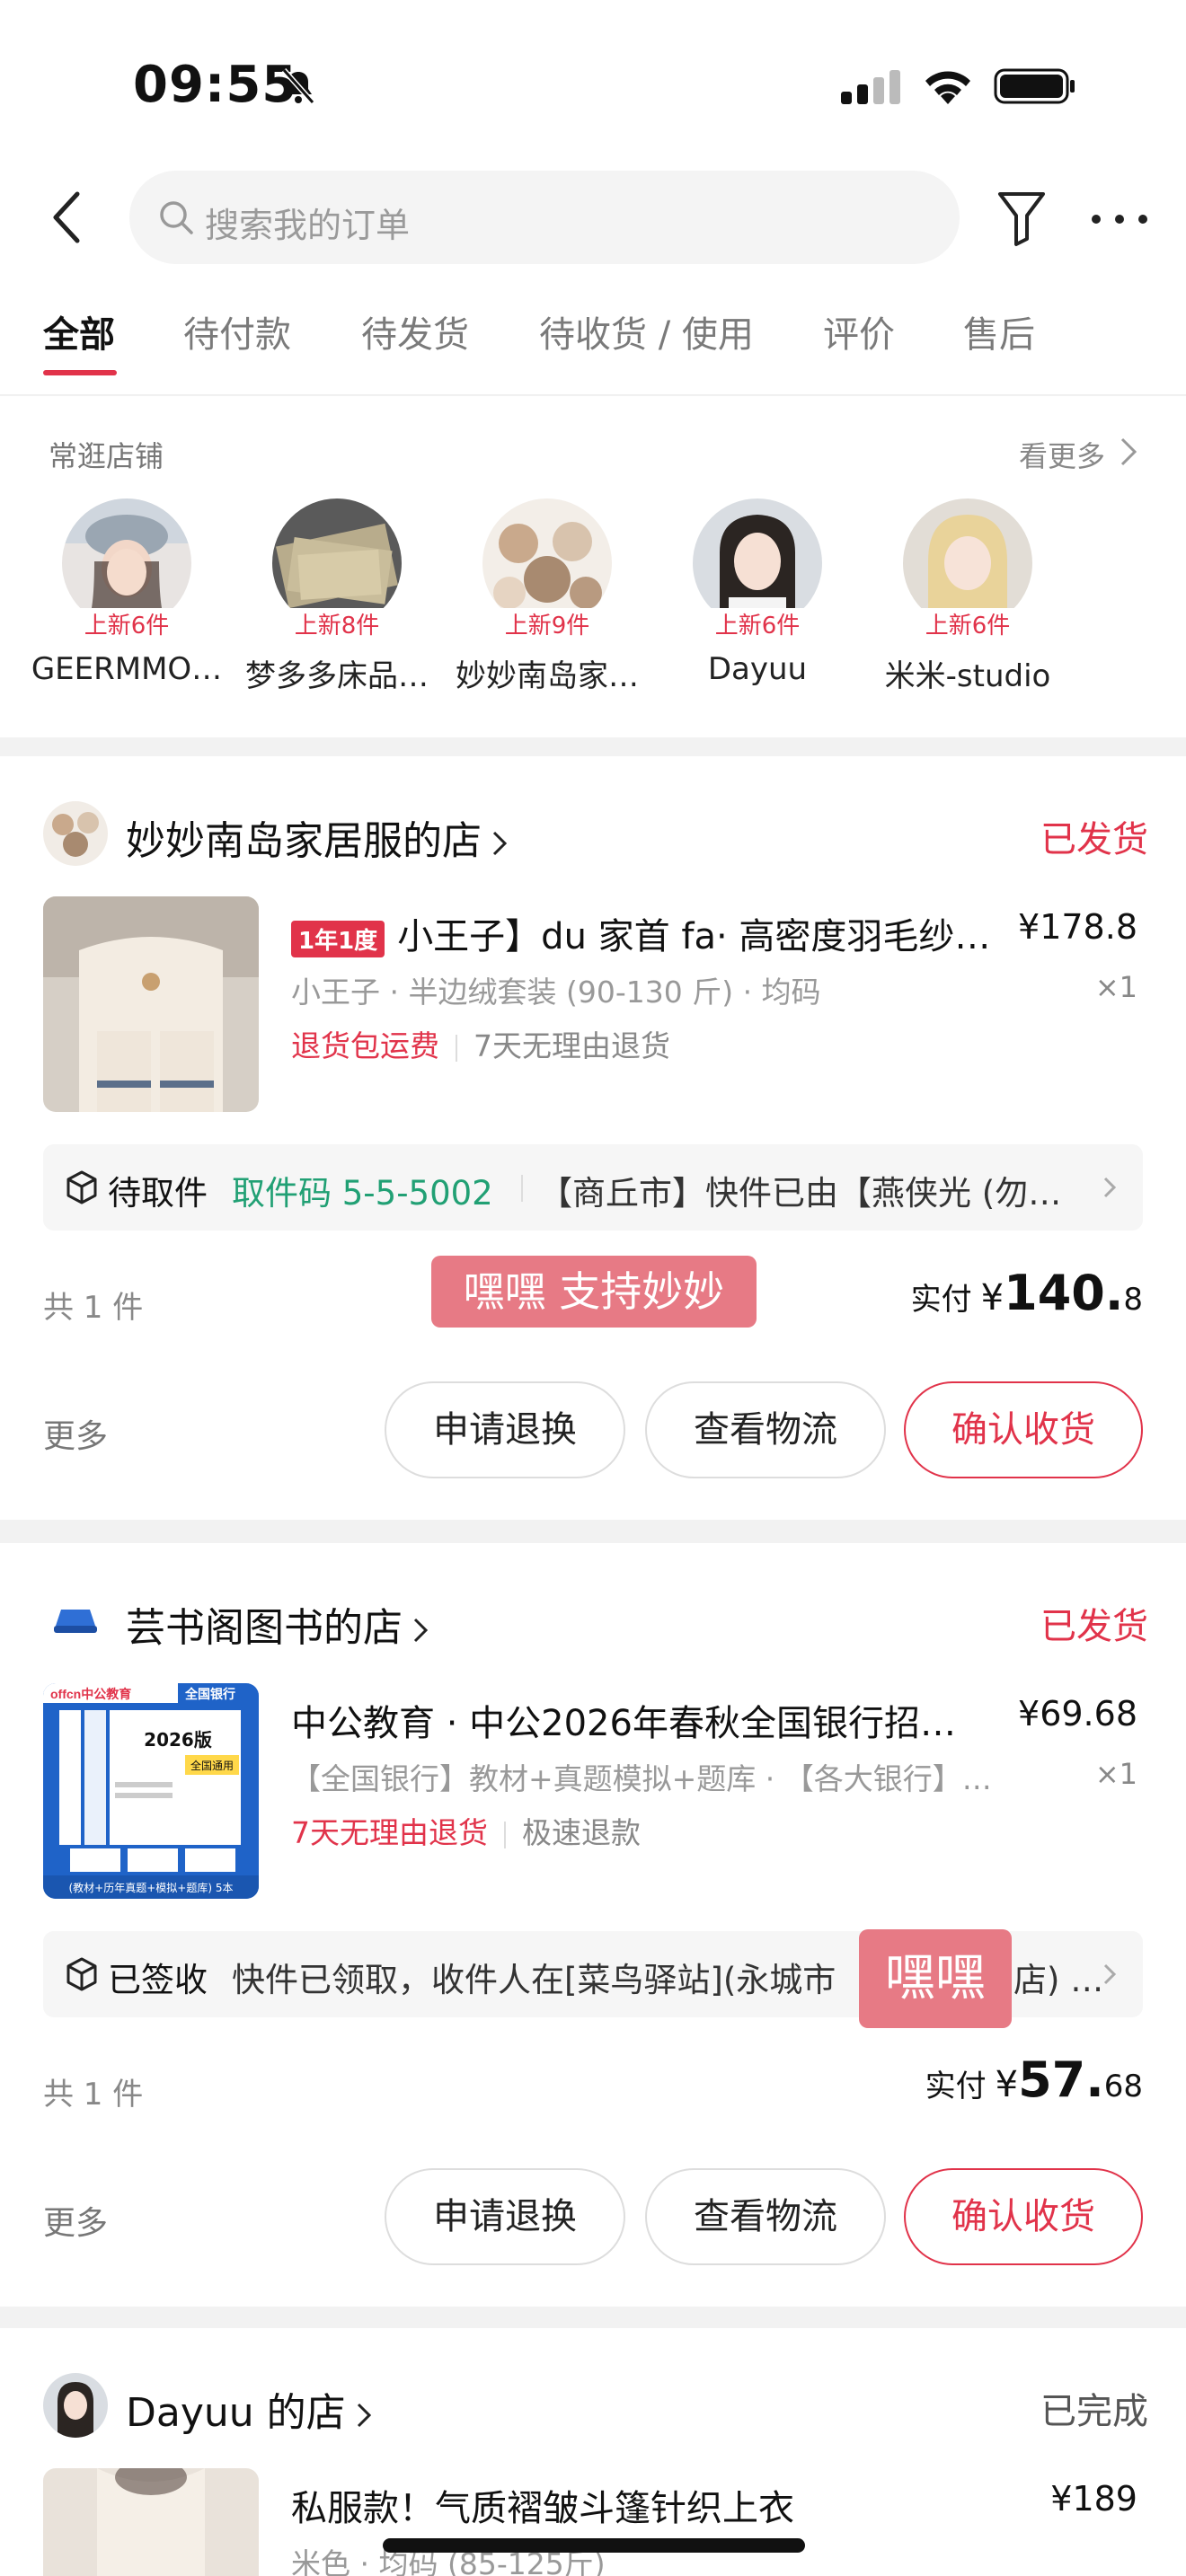 This screenshot has height=2576, width=1186. I want to click on book-series: 全国银行, so click(209, 1694).